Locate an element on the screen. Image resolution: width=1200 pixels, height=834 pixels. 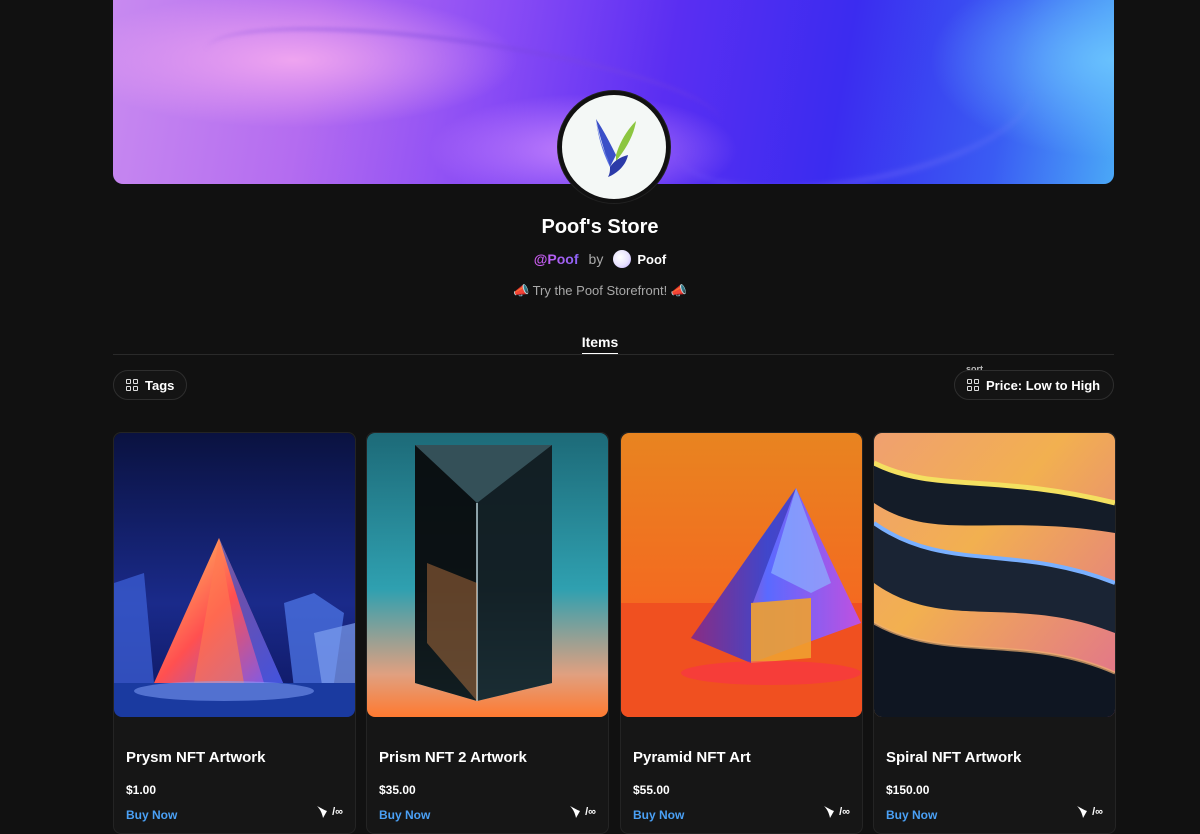
item-title: Spiral NFT Artwork is located at coordinates (953, 757).